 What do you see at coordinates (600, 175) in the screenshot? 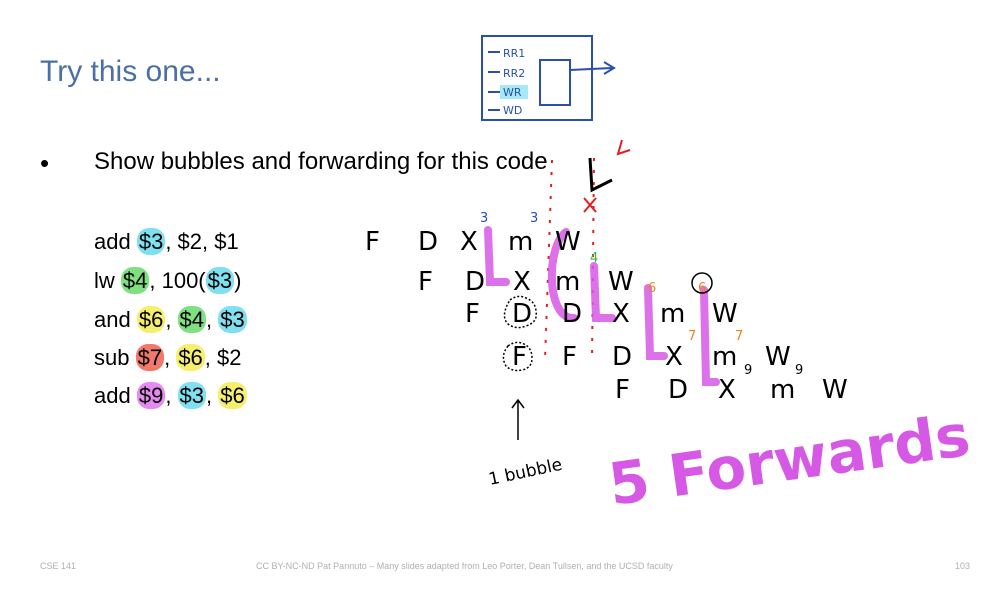
I see `check-mark` at bounding box center [600, 175].